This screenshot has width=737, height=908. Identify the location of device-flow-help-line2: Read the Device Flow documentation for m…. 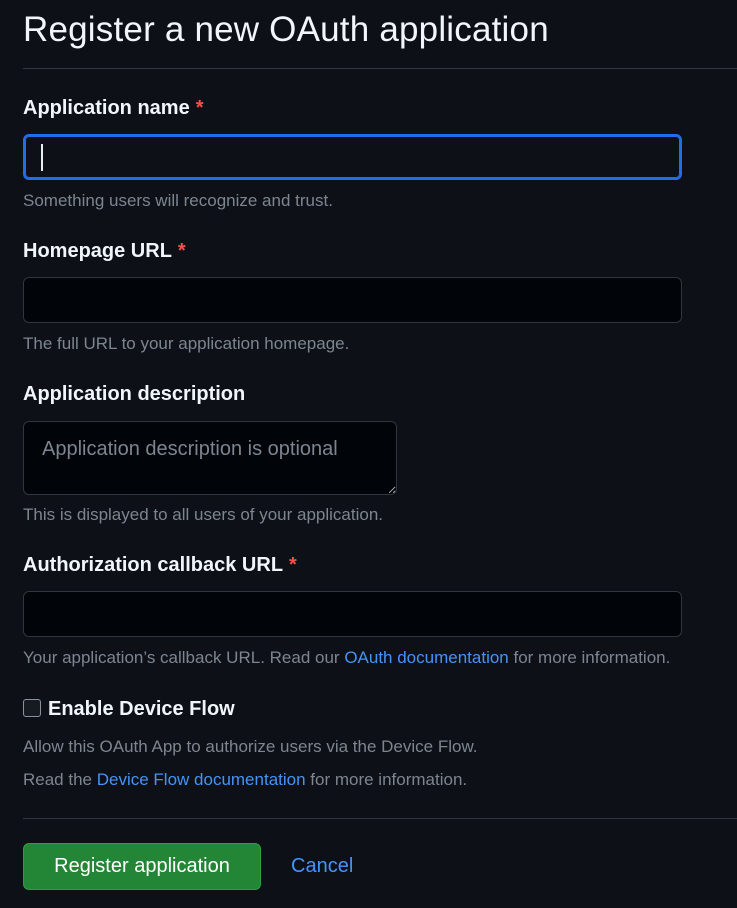
(245, 780).